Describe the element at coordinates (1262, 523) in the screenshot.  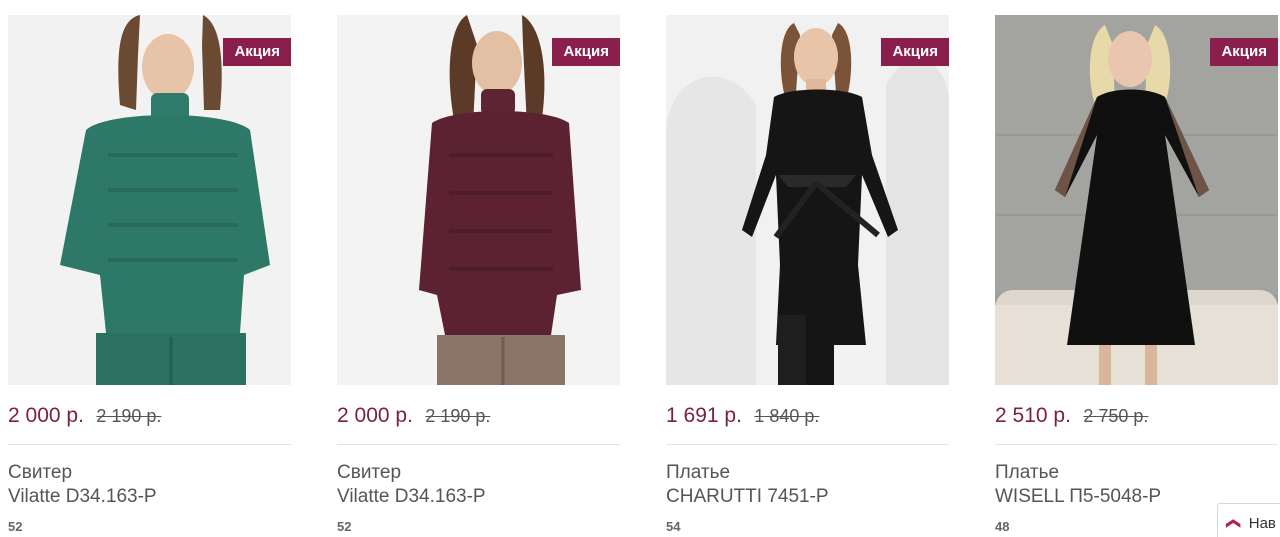
I see `nav-button-label: Нав` at that location.